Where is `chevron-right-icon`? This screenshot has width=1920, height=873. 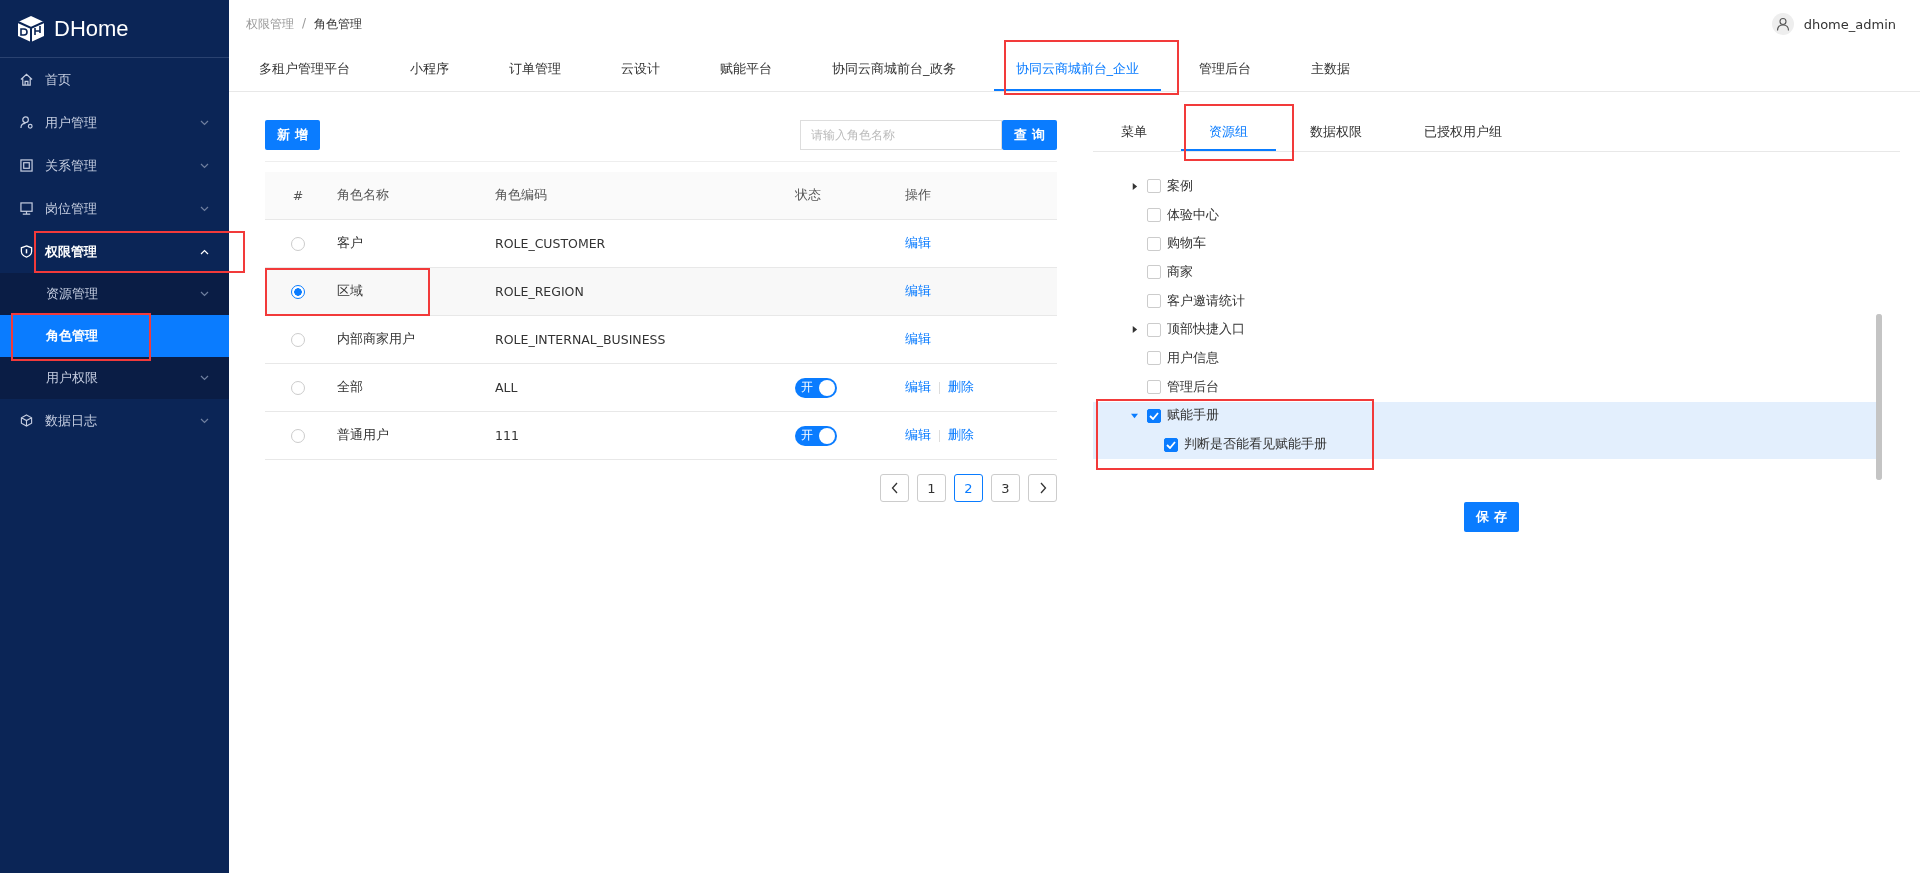
chevron-right-icon is located at coordinates (1042, 488).